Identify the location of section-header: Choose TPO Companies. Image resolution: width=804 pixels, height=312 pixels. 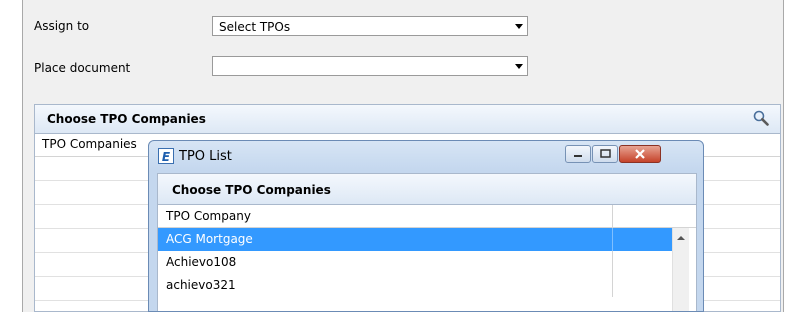
(427, 189).